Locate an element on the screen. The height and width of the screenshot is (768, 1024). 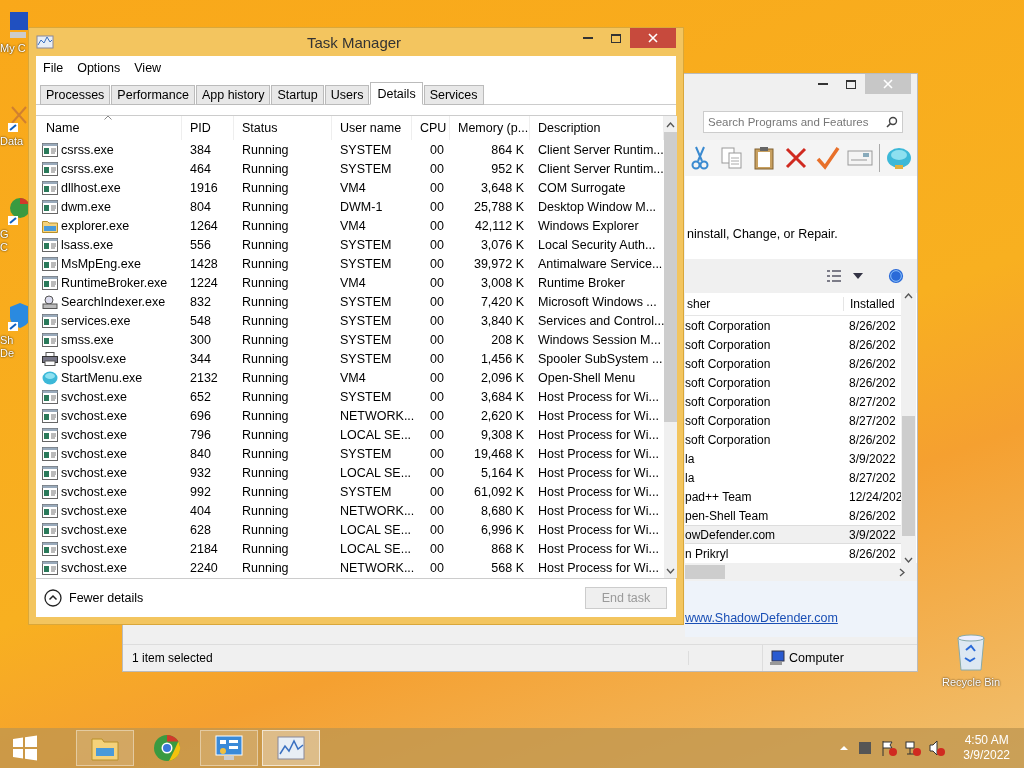
table-cell-text: 832 is located at coordinates (200, 301).